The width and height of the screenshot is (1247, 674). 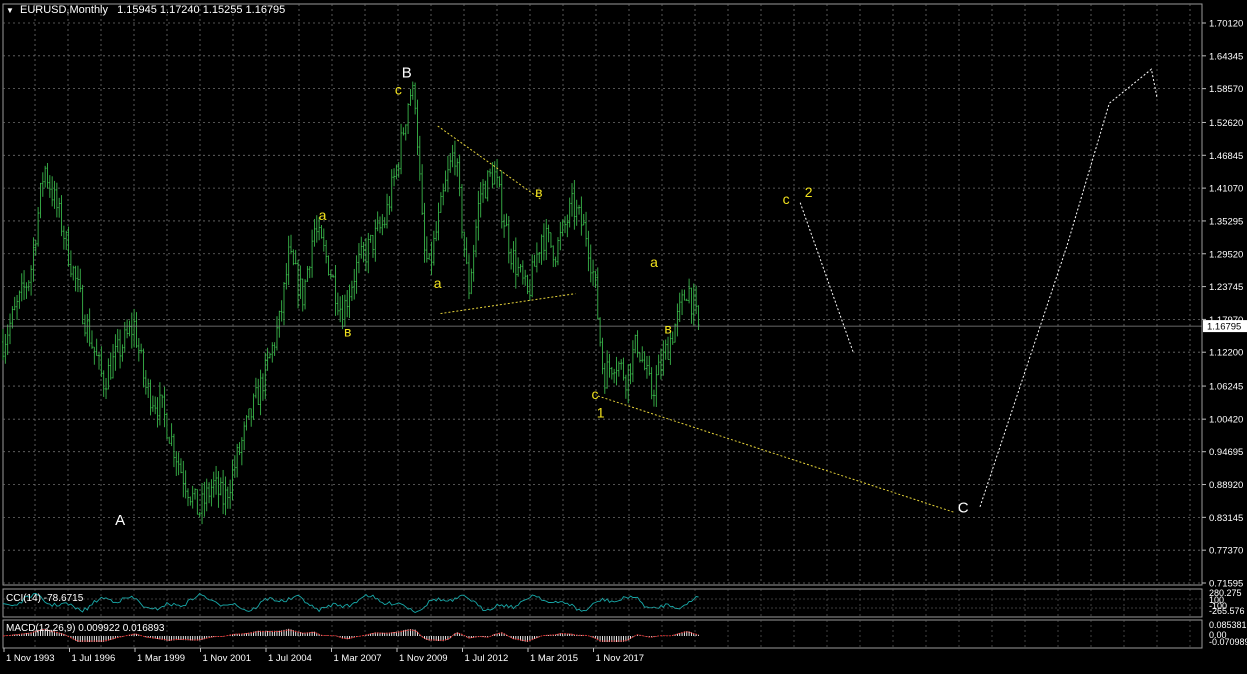 What do you see at coordinates (120, 520) in the screenshot?
I see `wave-label: A` at bounding box center [120, 520].